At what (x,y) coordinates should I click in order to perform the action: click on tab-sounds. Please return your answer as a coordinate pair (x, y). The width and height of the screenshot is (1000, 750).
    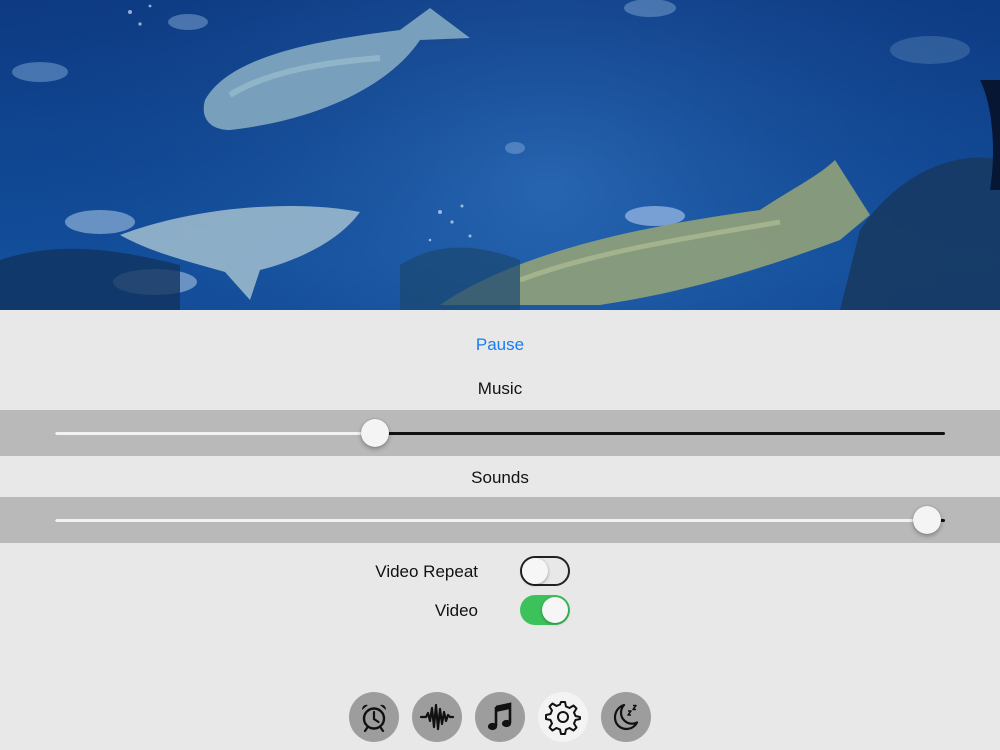
    Looking at the image, I should click on (437, 717).